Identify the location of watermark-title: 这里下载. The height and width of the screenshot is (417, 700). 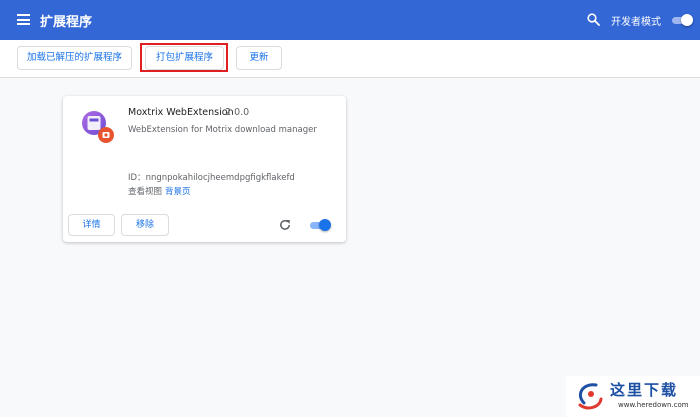
(644, 390).